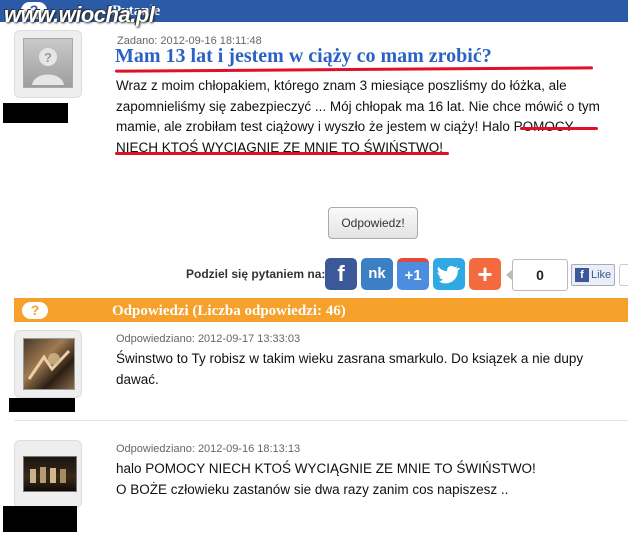 The image size is (628, 538). I want to click on google-plus-one-button: +1, so click(413, 274).